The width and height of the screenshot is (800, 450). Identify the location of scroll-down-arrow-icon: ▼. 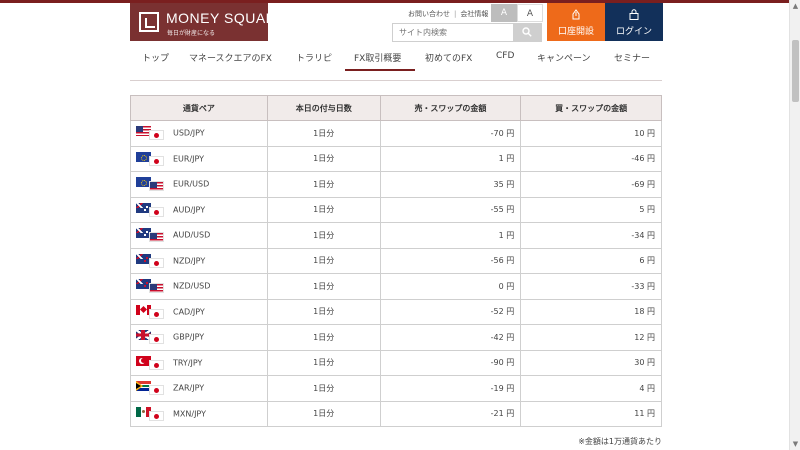
(795, 444).